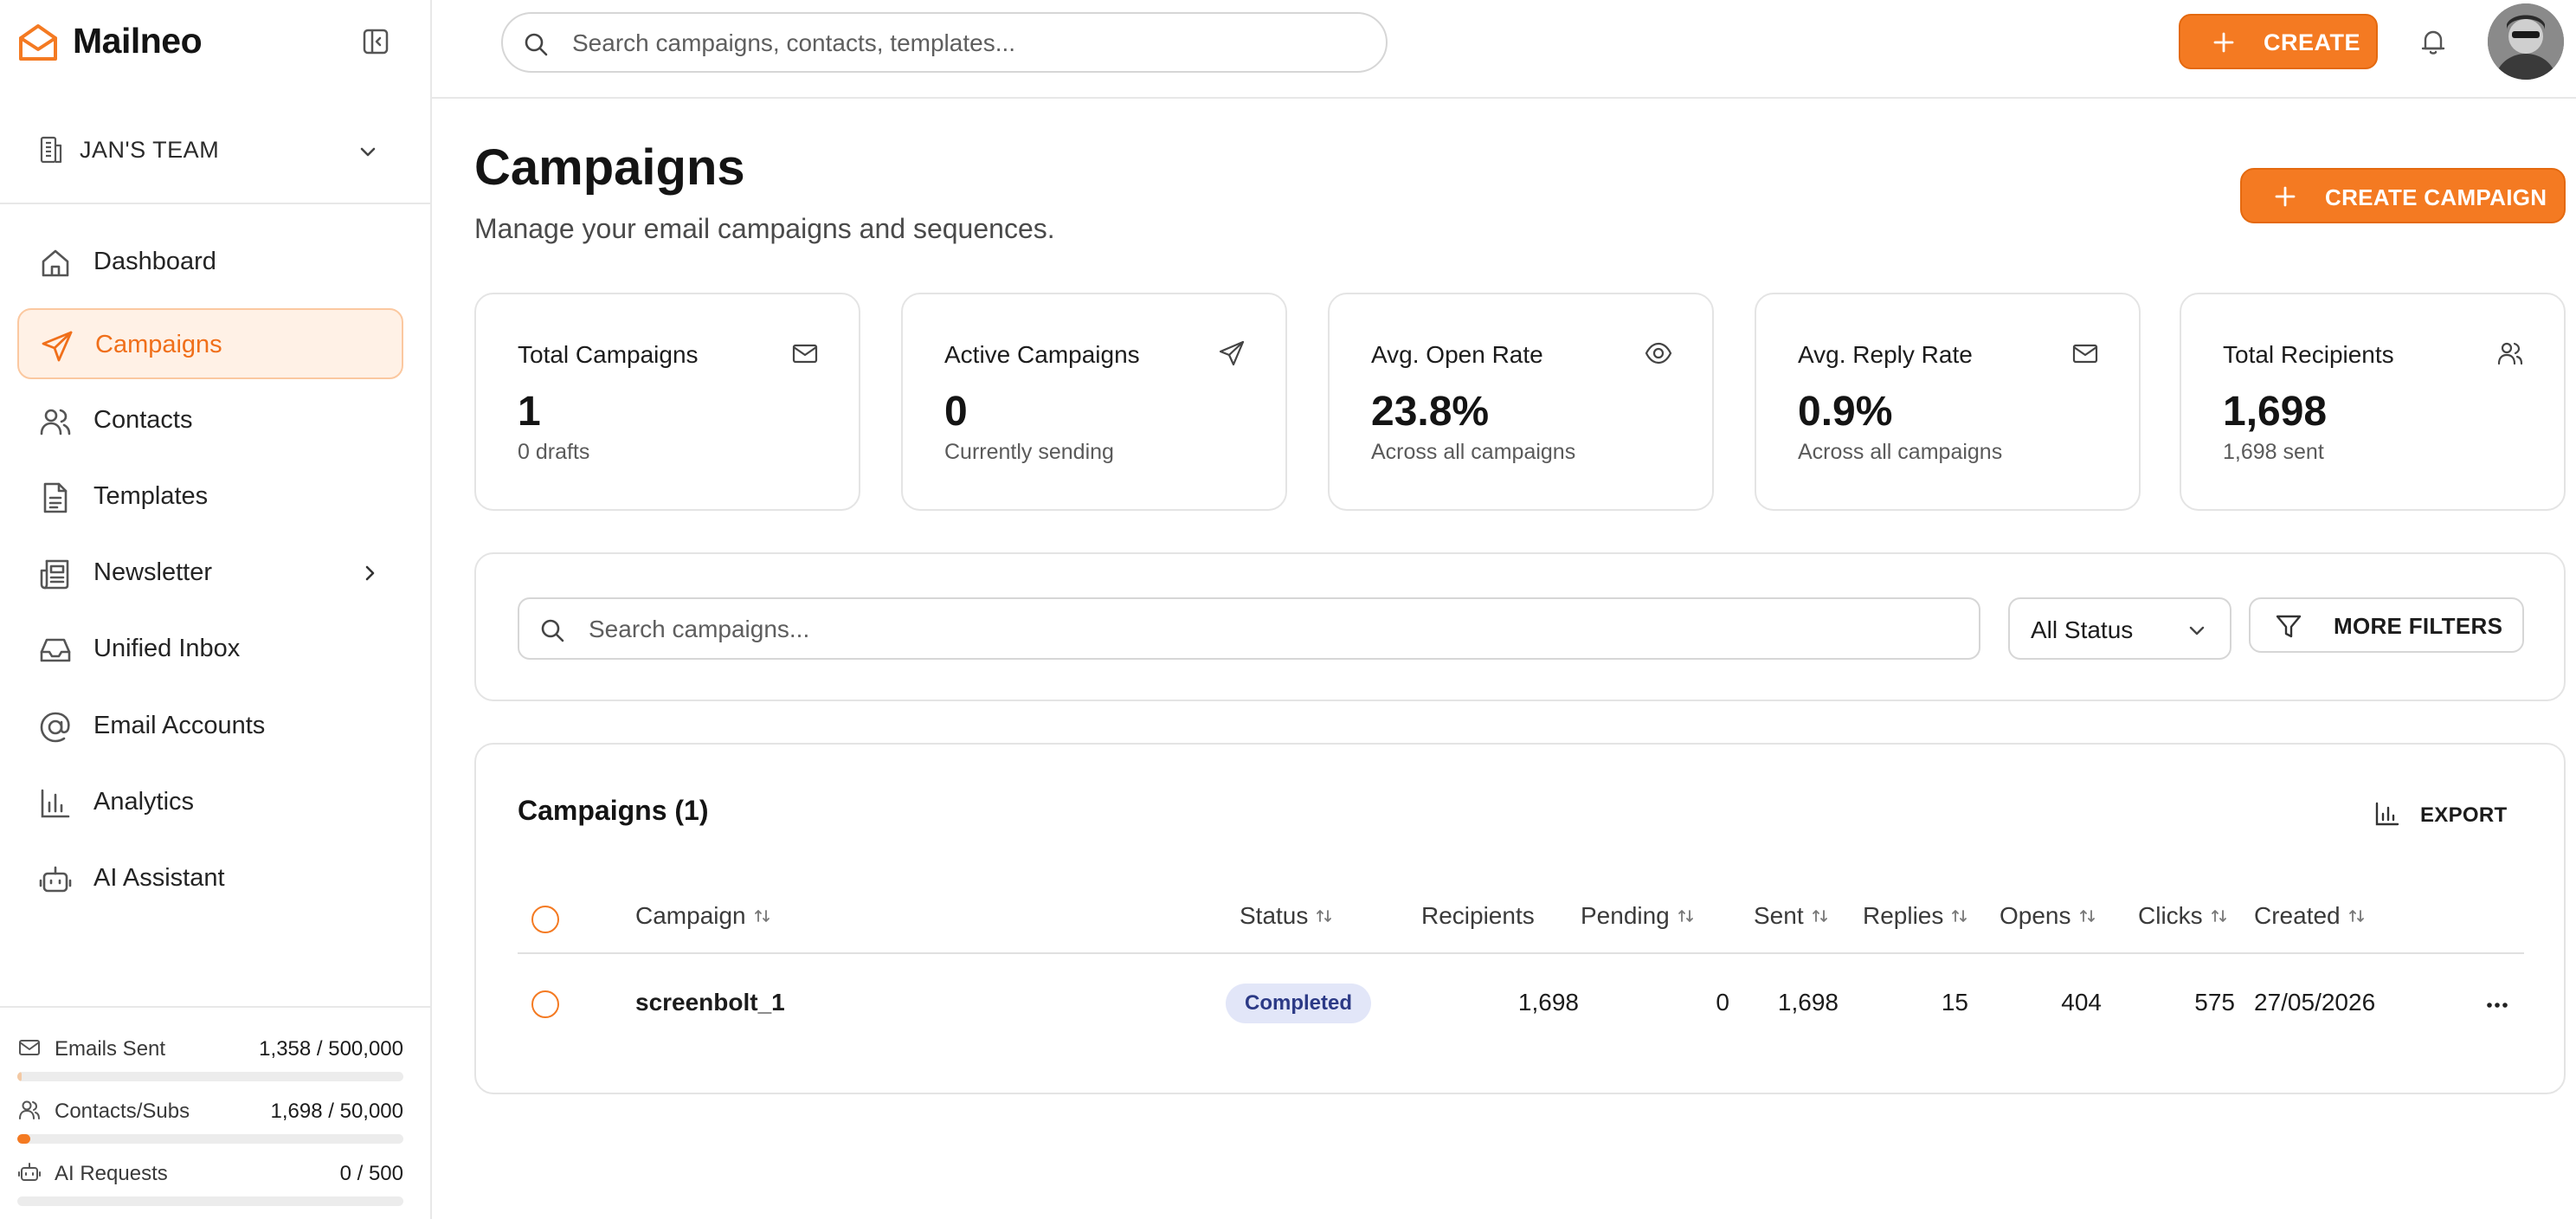 The image size is (2576, 1219). Describe the element at coordinates (210, 802) in the screenshot. I see `sidebar-item-analytics: Analytics` at that location.